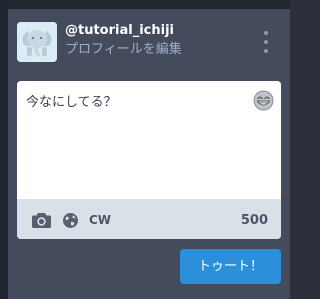  I want to click on content-warning-button: CW, so click(100, 220).